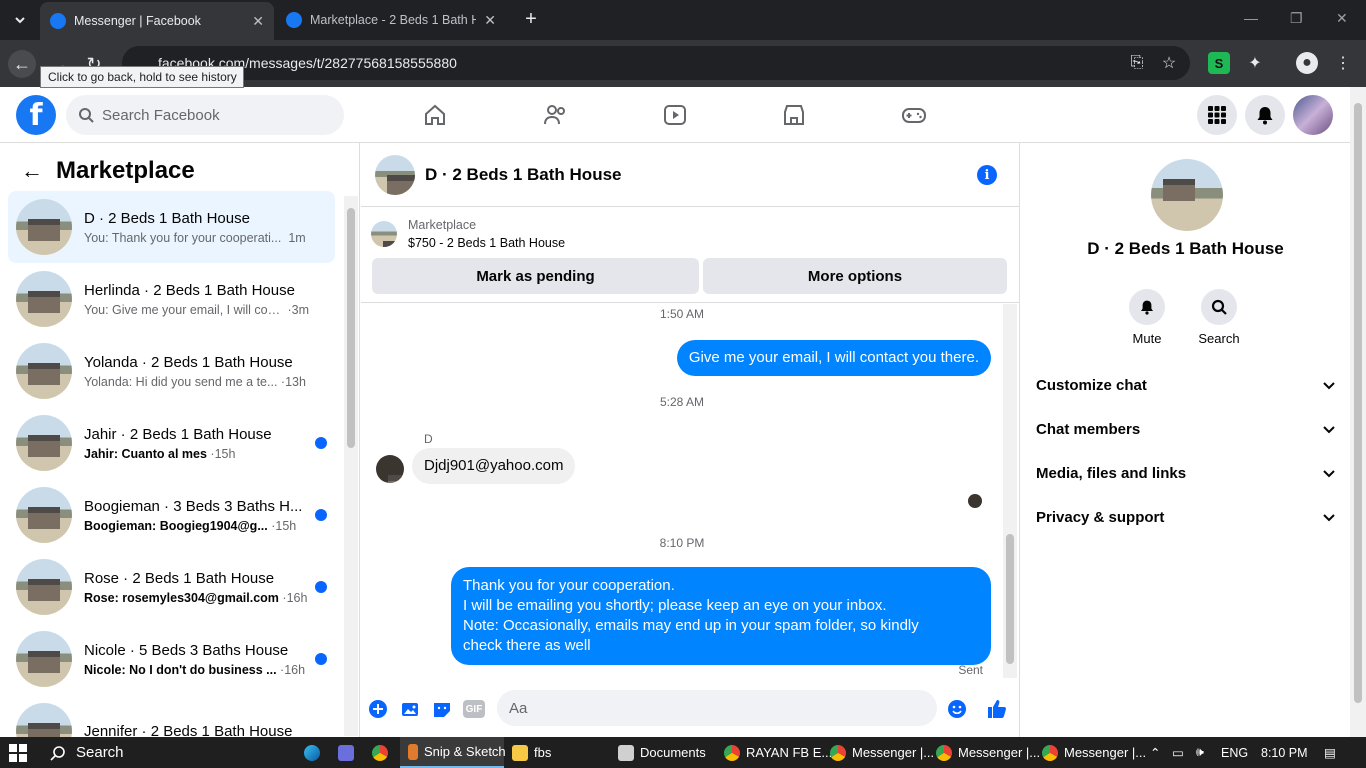 The width and height of the screenshot is (1366, 768). What do you see at coordinates (137, 21) in the screenshot?
I see `tab-title: Messenger | Facebook` at bounding box center [137, 21].